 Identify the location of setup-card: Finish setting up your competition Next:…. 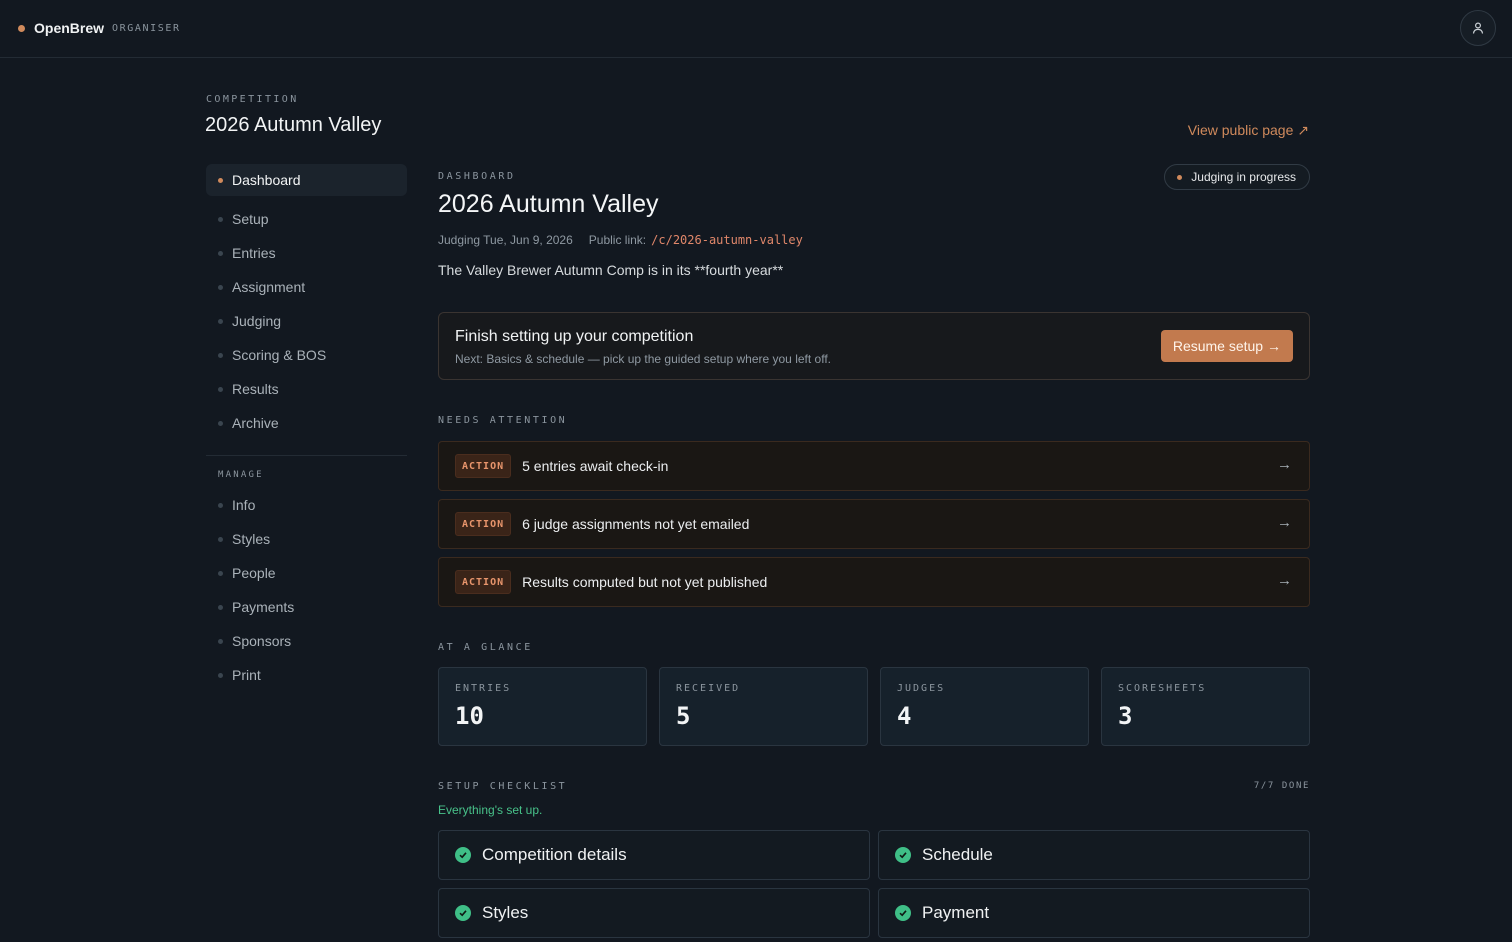
(874, 346).